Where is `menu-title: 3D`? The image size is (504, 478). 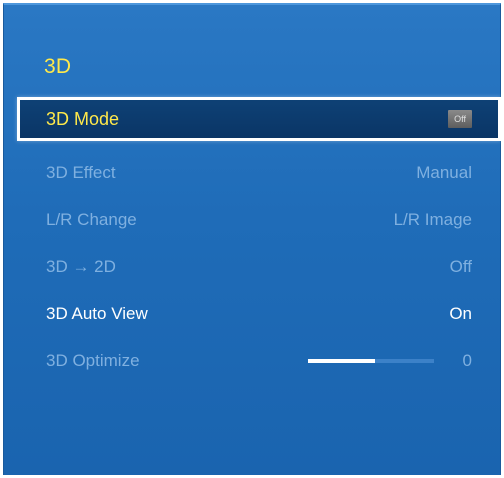
menu-title: 3D is located at coordinates (58, 66).